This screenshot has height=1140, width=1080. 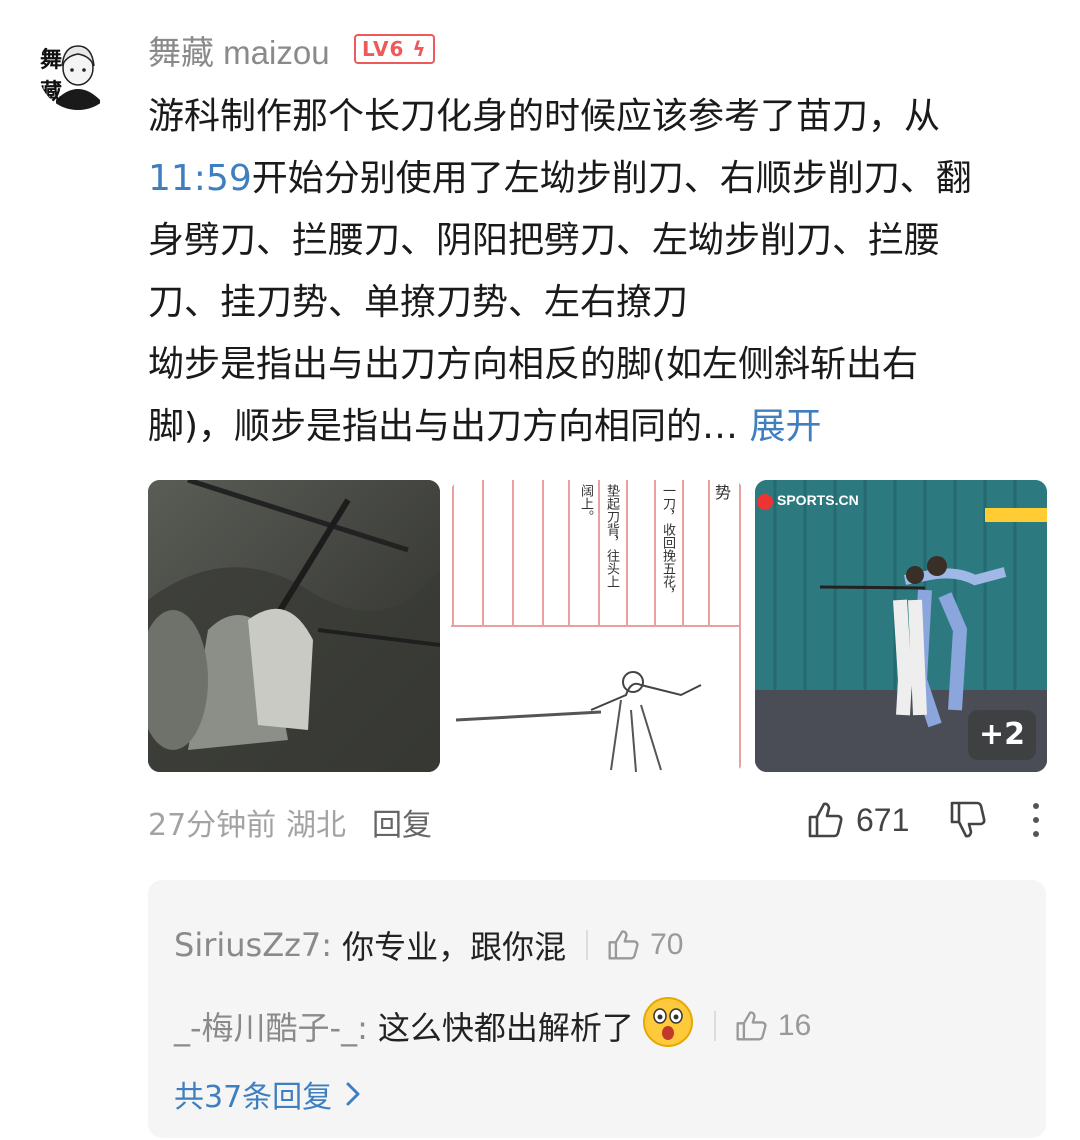 I want to click on username: 舞藏 maizou, so click(x=239, y=50).